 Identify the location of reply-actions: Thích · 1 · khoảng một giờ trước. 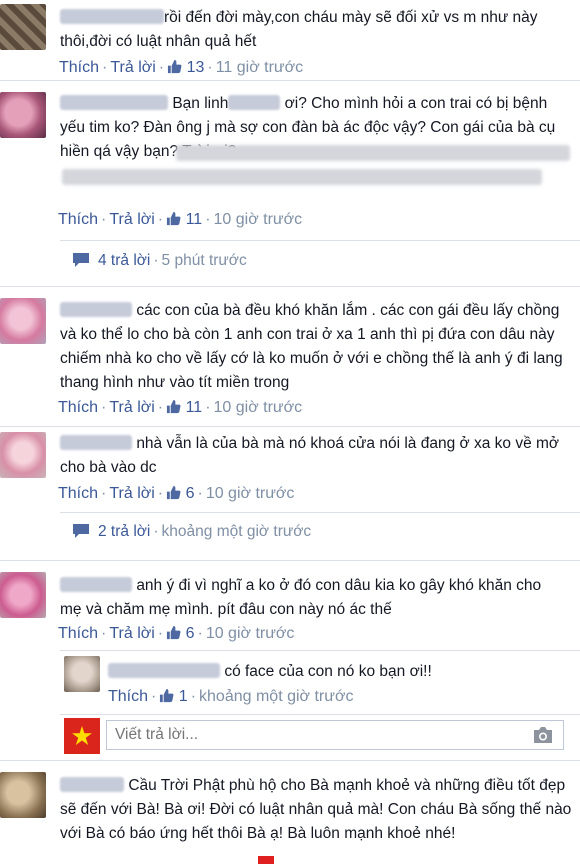
(231, 696).